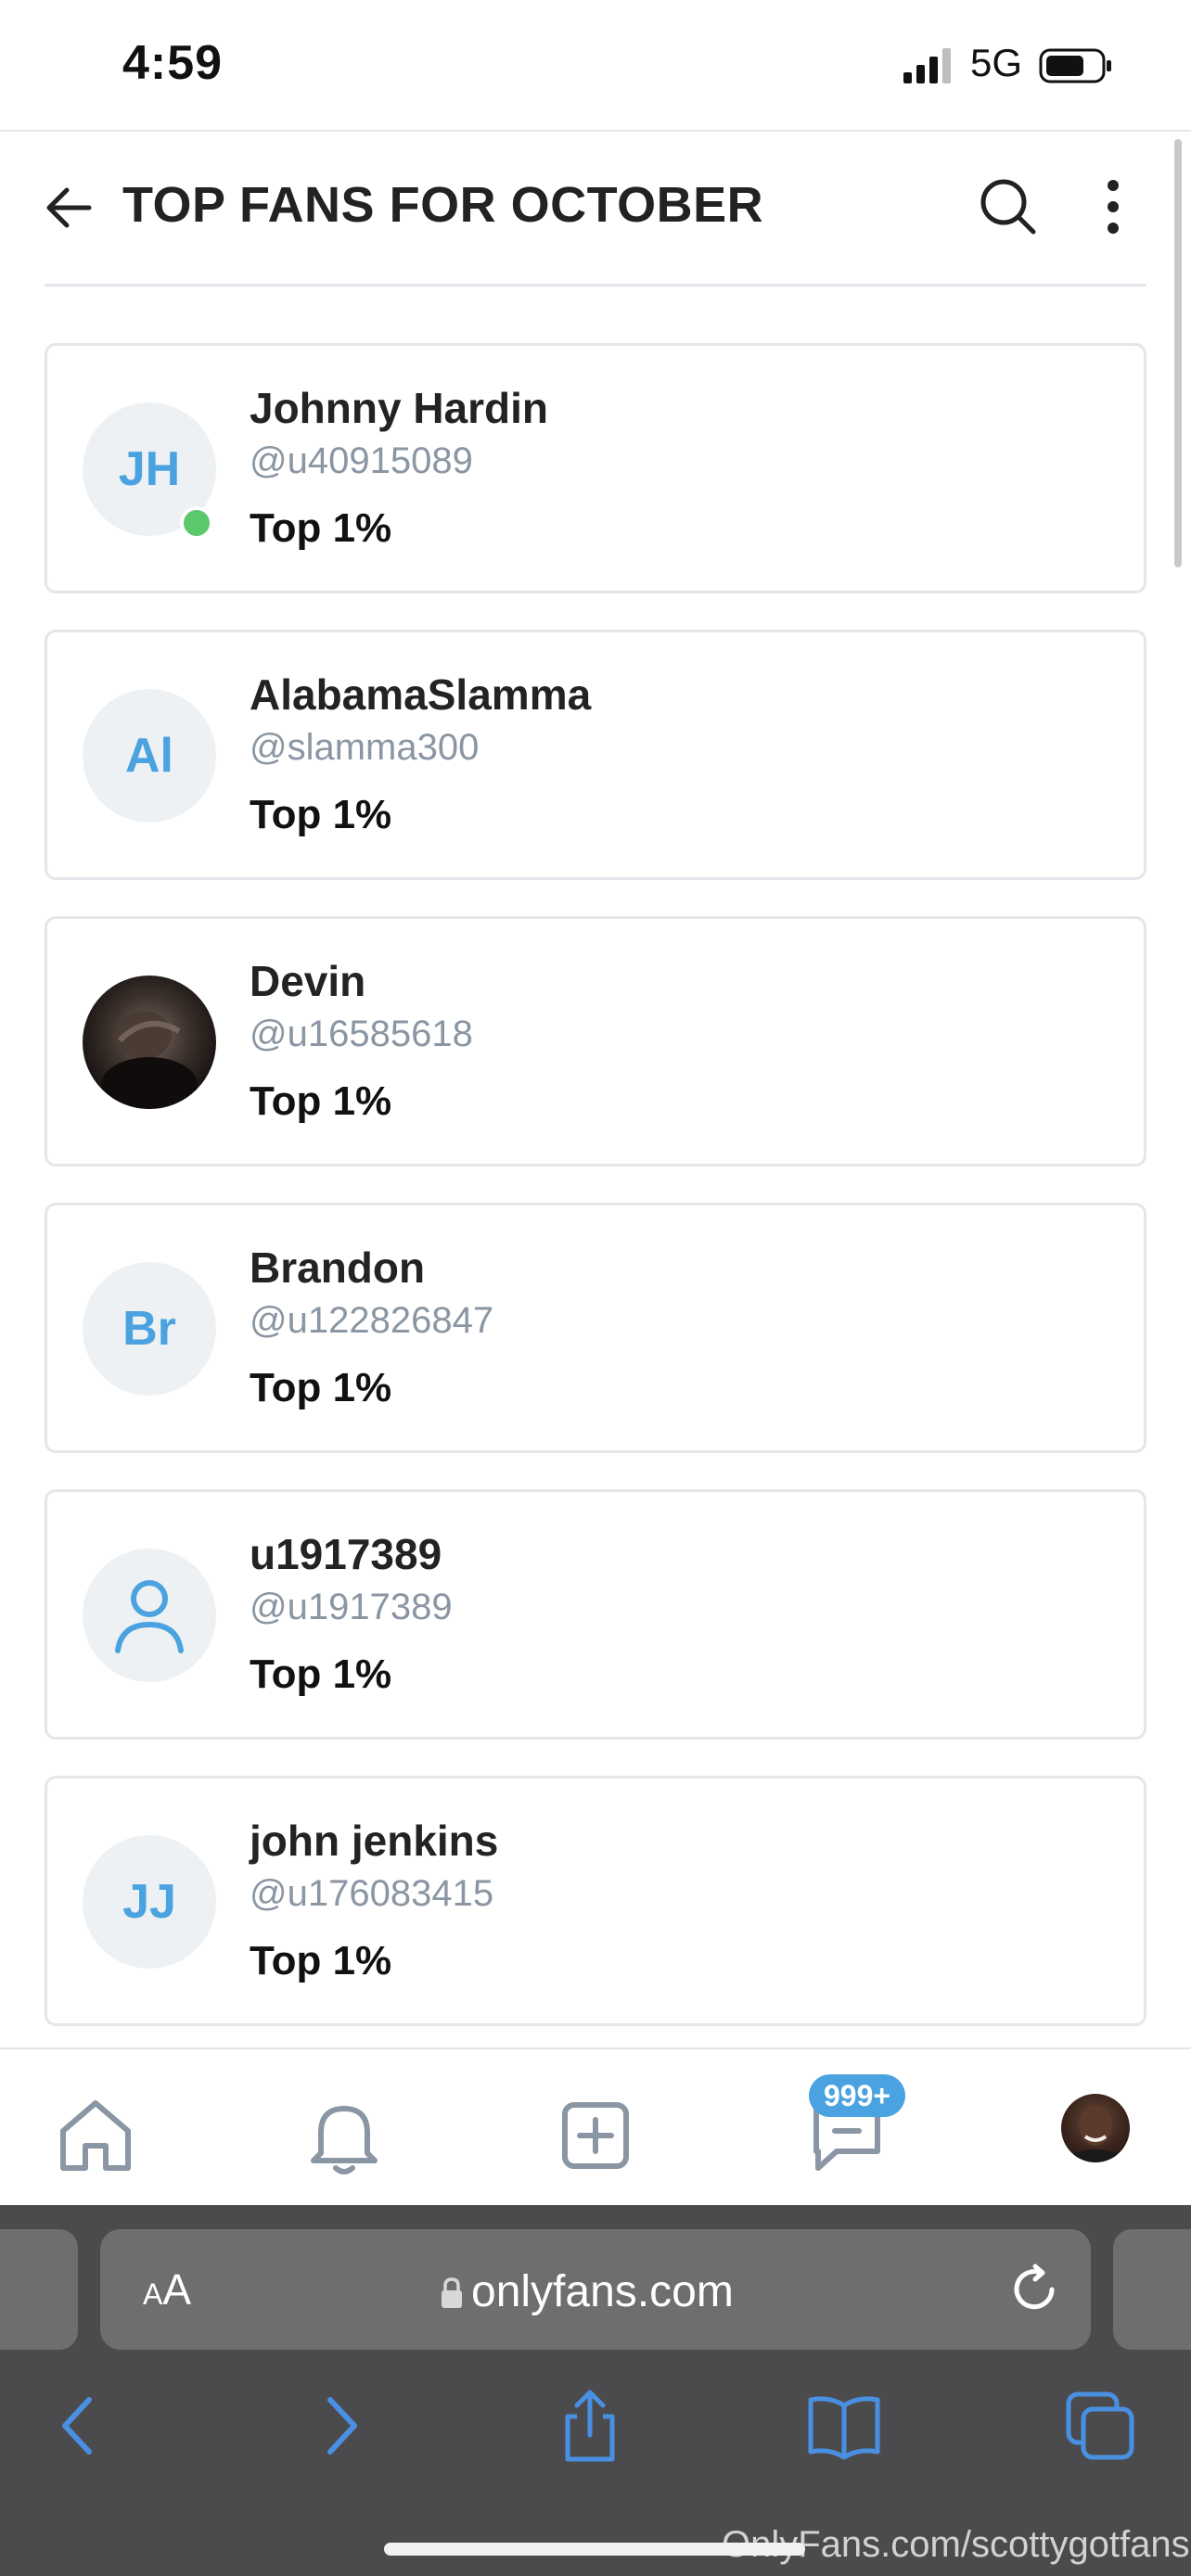 The width and height of the screenshot is (1191, 2576). What do you see at coordinates (351, 1607) in the screenshot?
I see `fan-handle: @u1917389` at bounding box center [351, 1607].